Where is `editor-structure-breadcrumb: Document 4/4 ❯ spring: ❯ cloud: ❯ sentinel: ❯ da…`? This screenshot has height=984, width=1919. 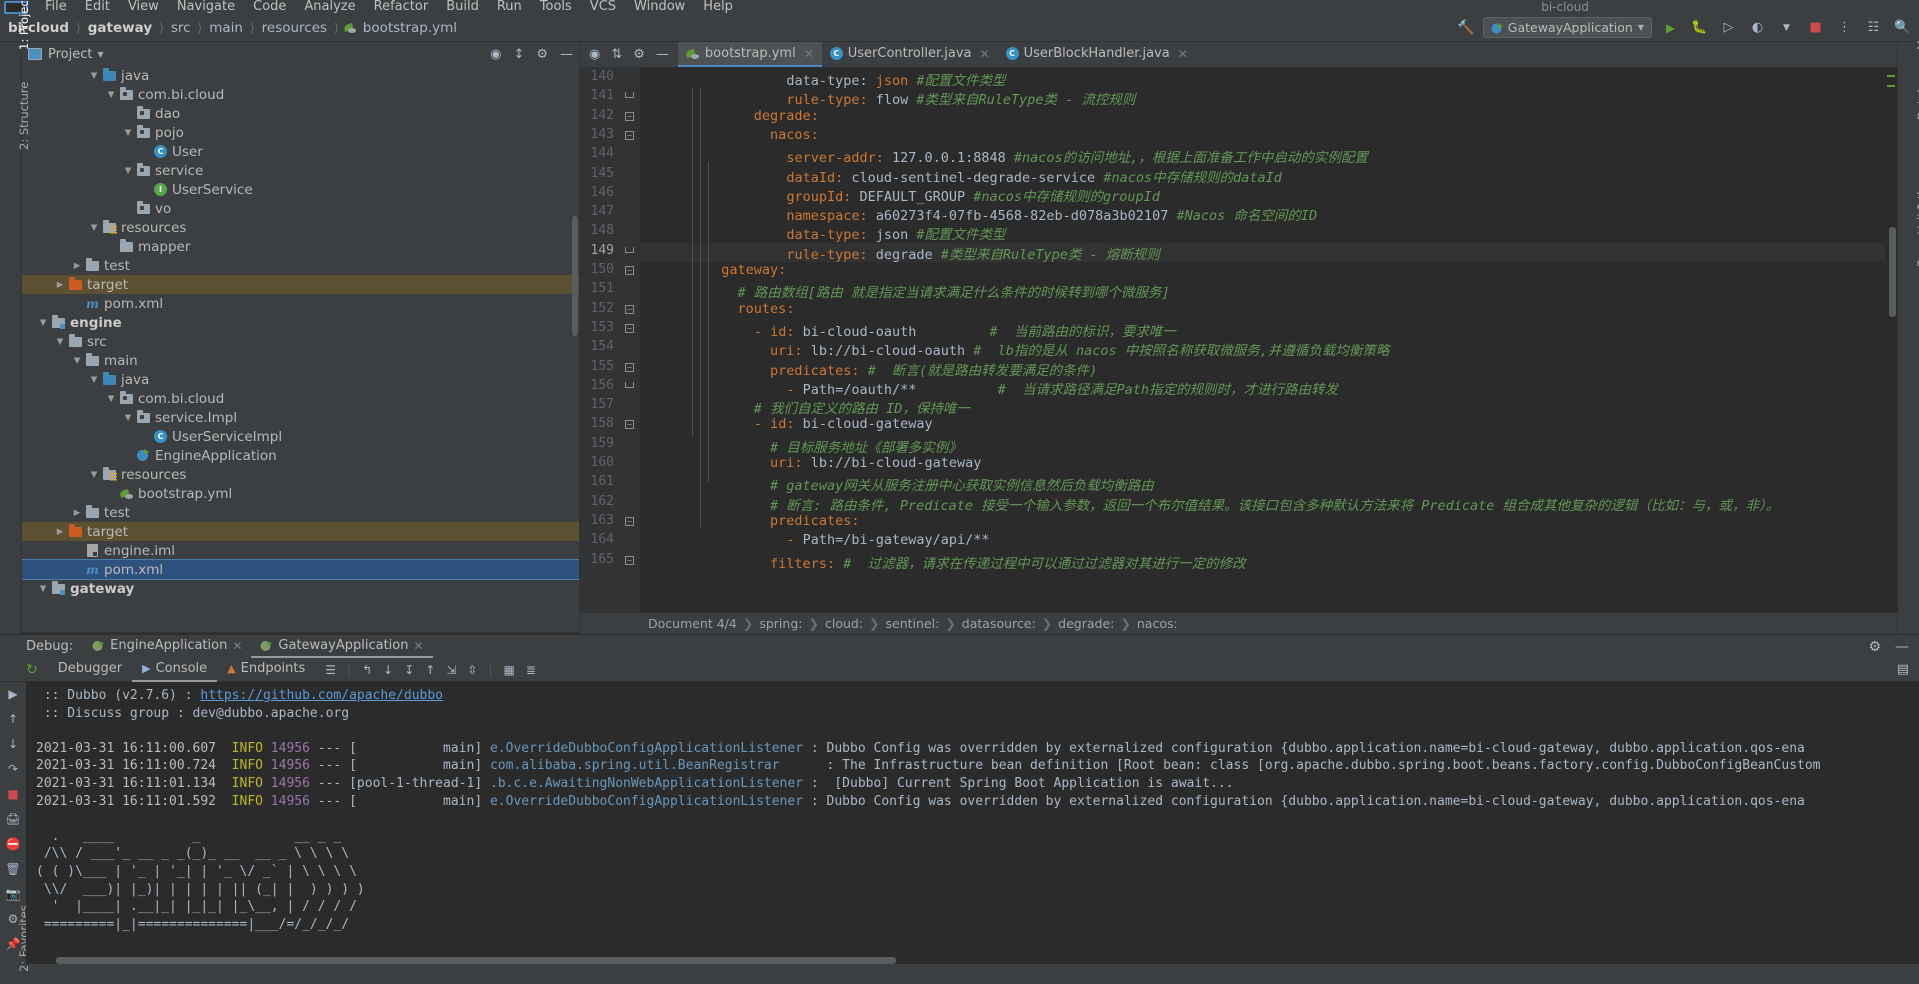
editor-structure-breadcrumb: Document 4/4 ❯ spring: ❯ cloud: ❯ sentinel: ❯ da… is located at coordinates (1238, 623).